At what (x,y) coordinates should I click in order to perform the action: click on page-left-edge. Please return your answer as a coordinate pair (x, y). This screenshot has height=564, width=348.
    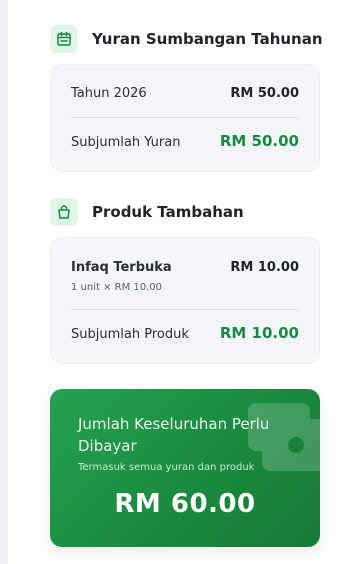
    Looking at the image, I should click on (4, 282).